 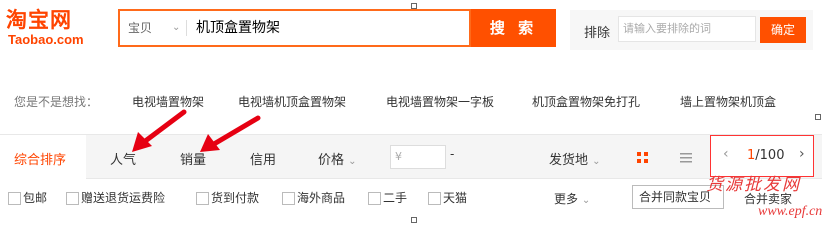 I want to click on search-divider, so click(x=186, y=28).